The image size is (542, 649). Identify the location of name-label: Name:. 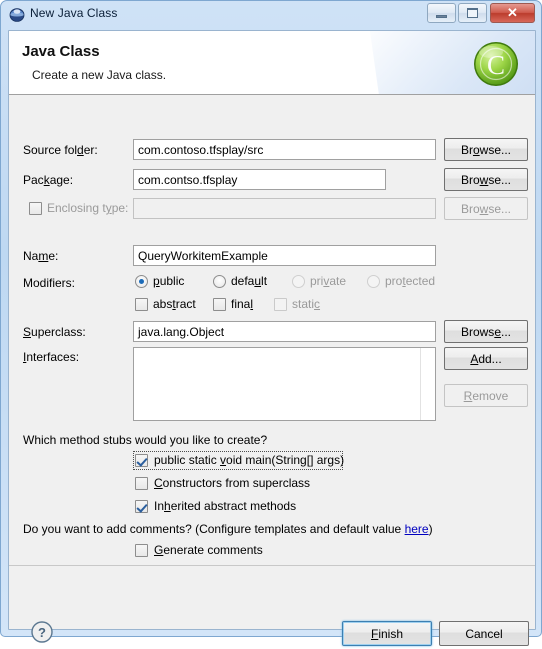
(41, 256).